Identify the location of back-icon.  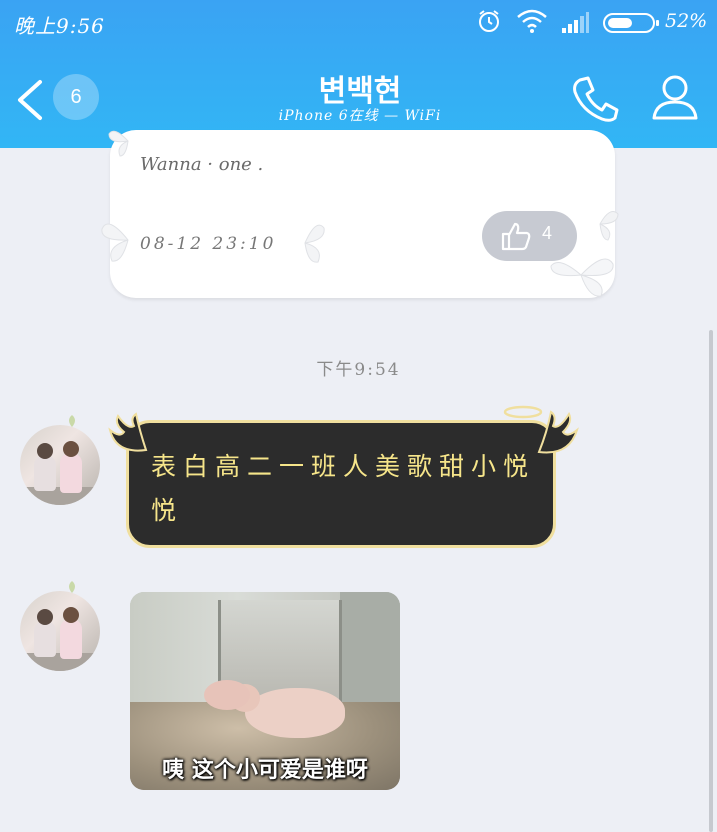
(29, 102).